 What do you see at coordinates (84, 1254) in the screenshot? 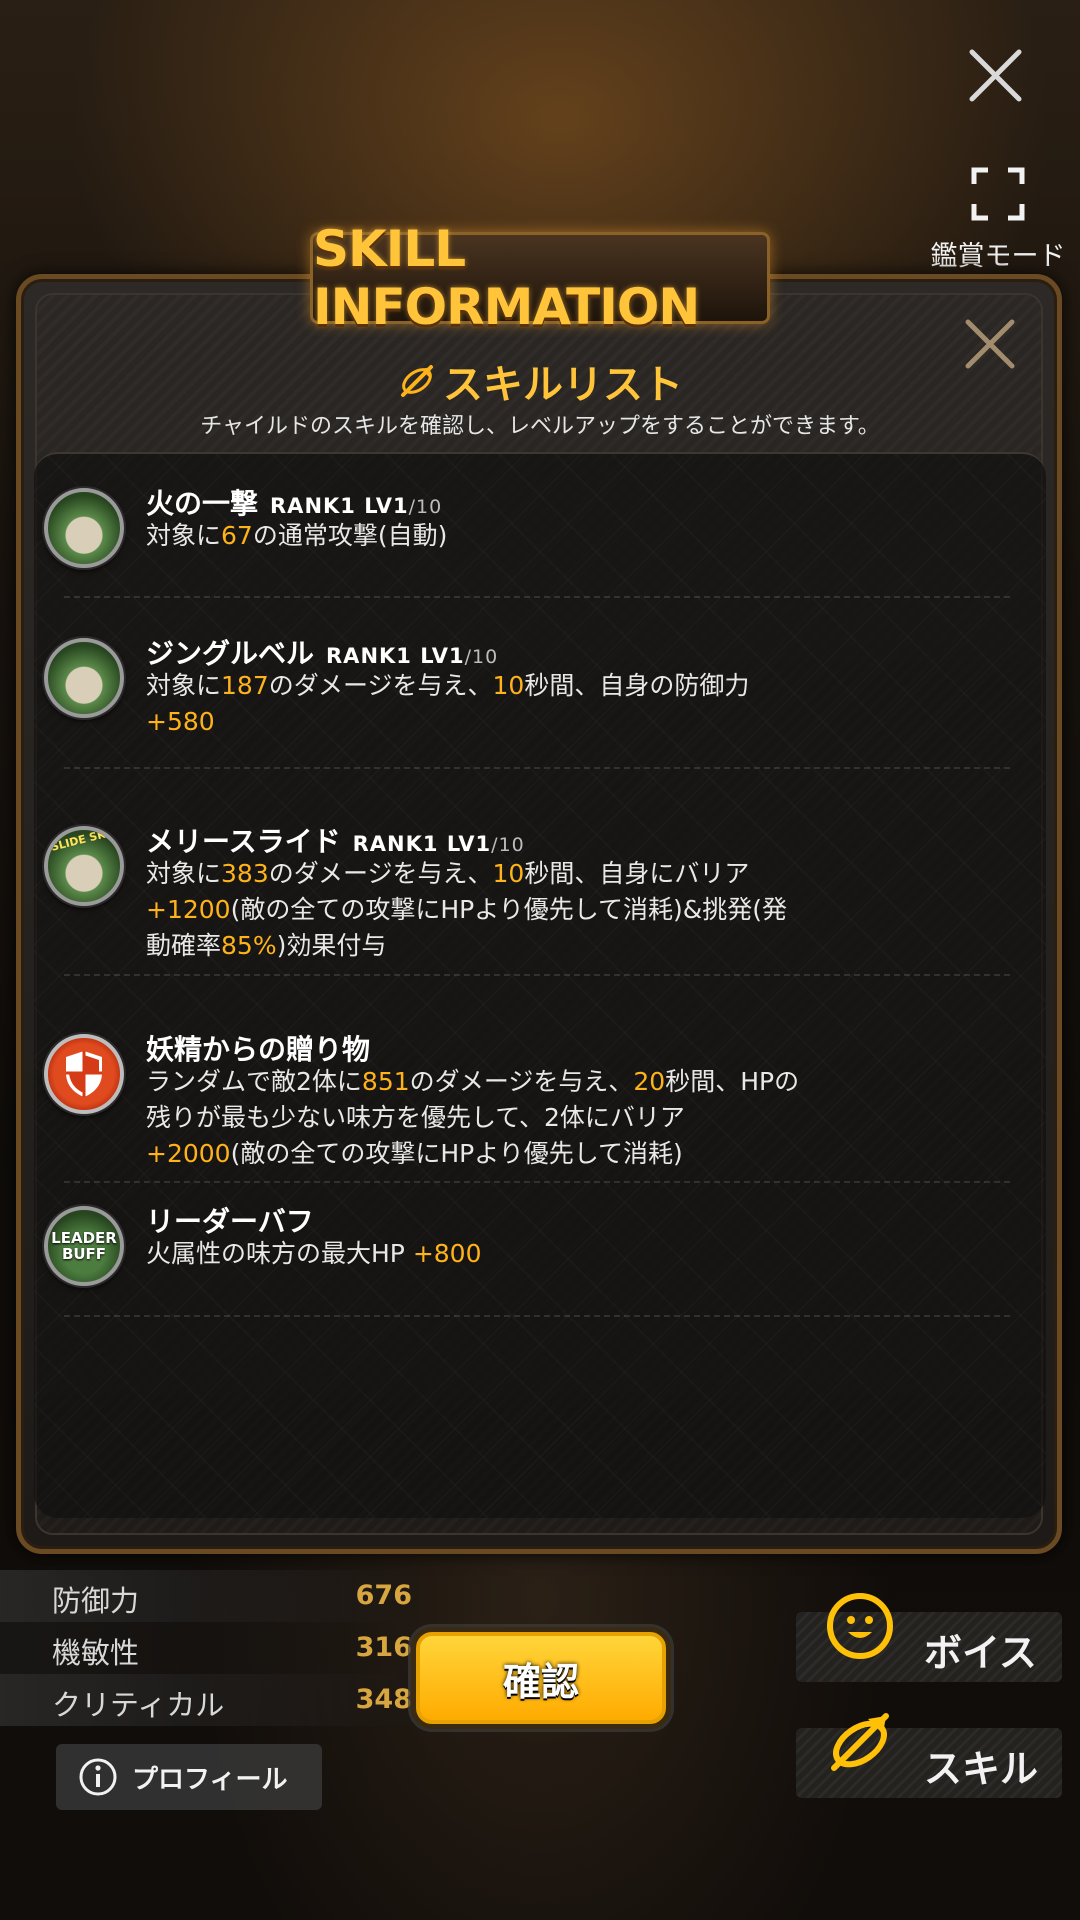
I see `leader-badge-line2: BUFF` at bounding box center [84, 1254].